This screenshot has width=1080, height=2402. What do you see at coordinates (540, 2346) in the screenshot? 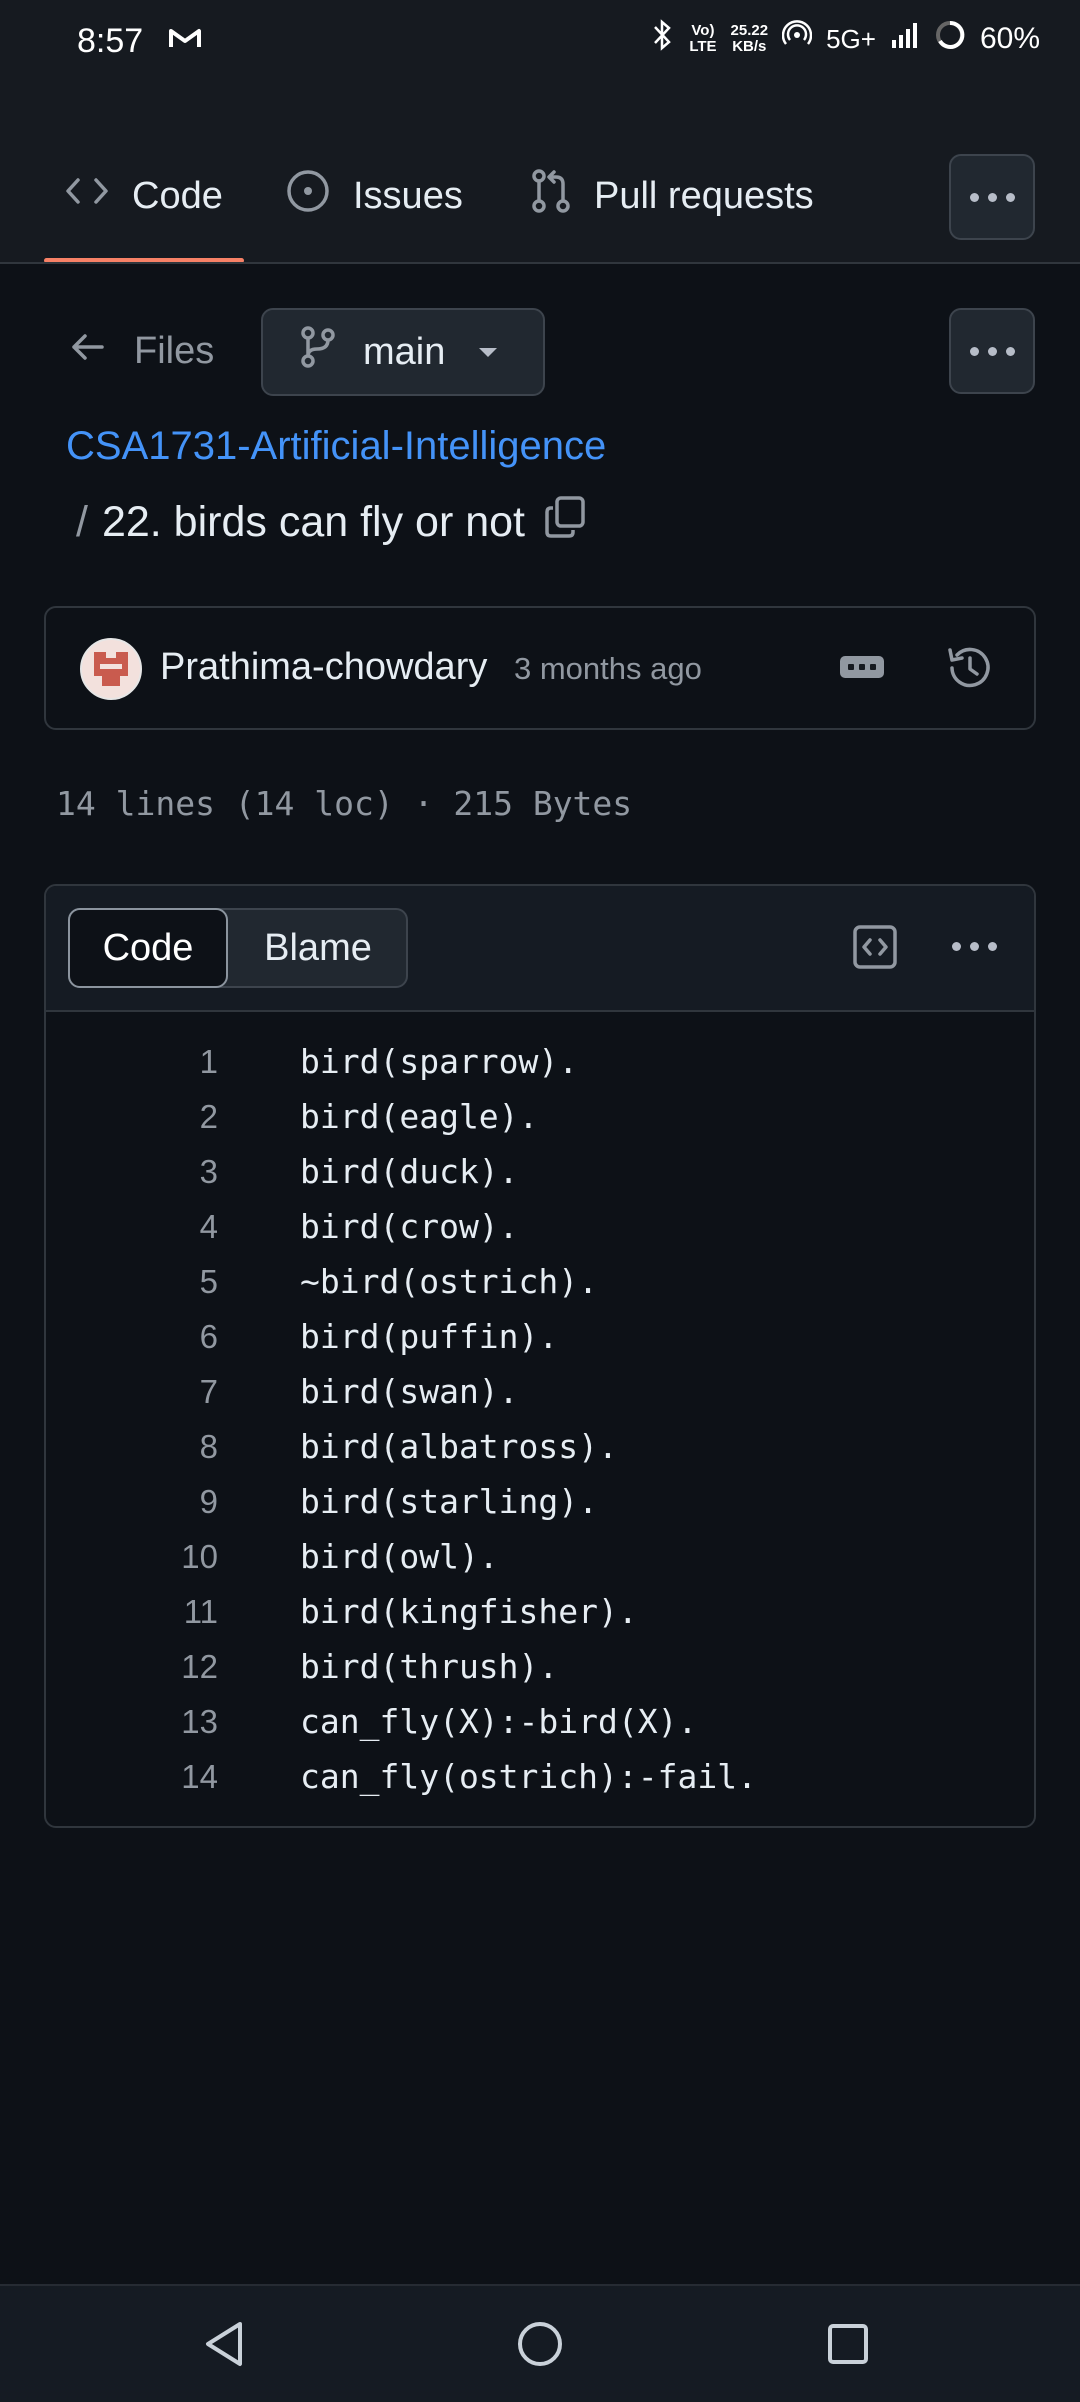
I see `home-nav-icon` at bounding box center [540, 2346].